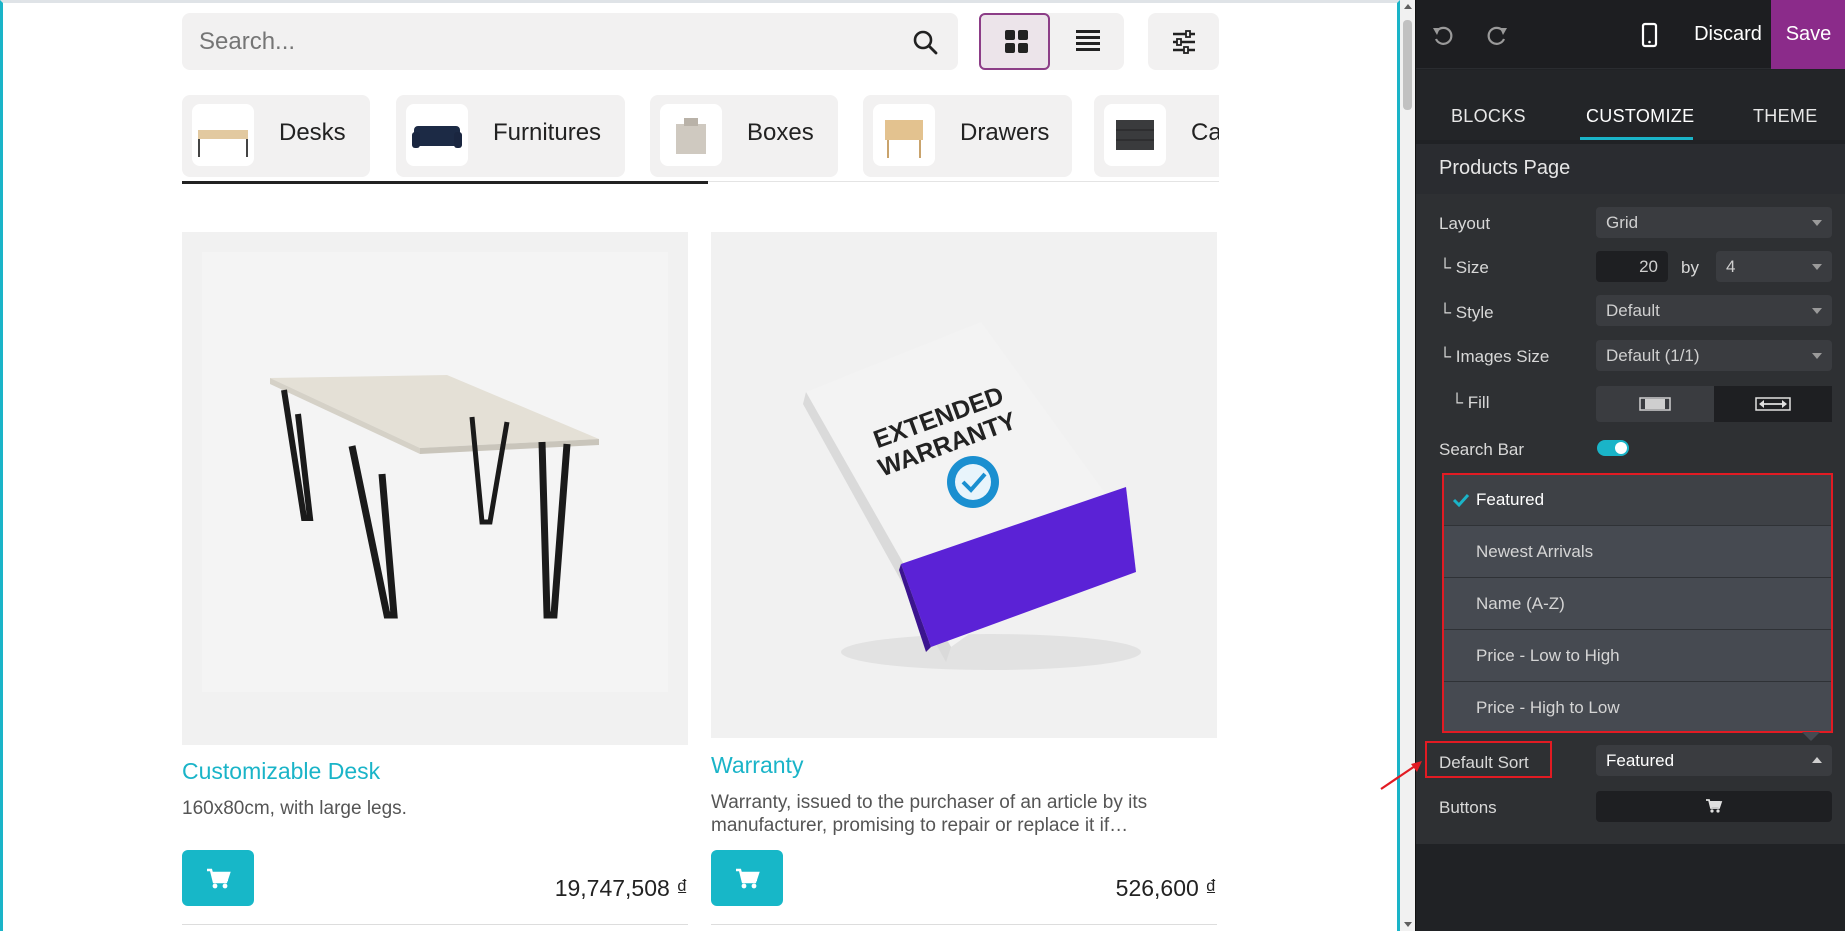 This screenshot has width=1845, height=931. I want to click on sort-option-newest: Newest Arrivals, so click(1637, 552).